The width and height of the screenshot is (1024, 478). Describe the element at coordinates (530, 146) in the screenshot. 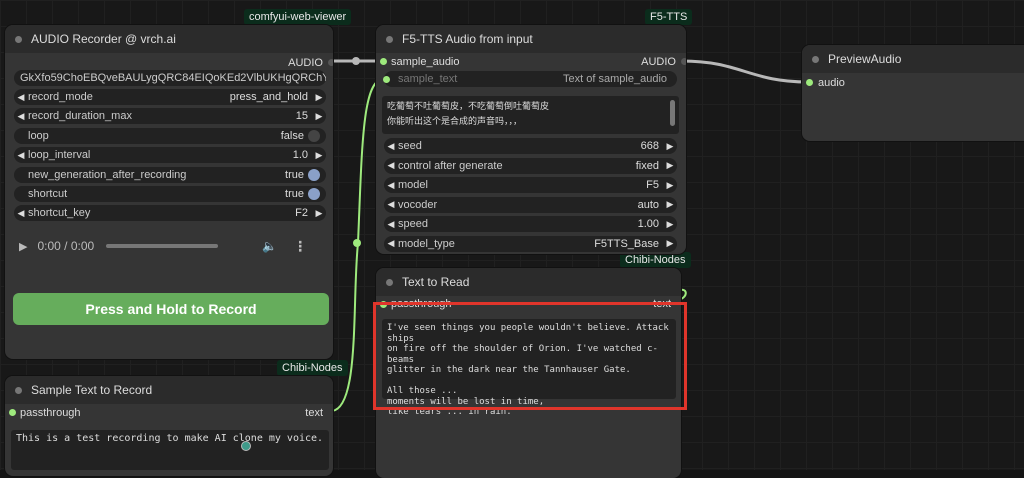

I see `widget-seed: ◀ seed 668 ▶` at that location.